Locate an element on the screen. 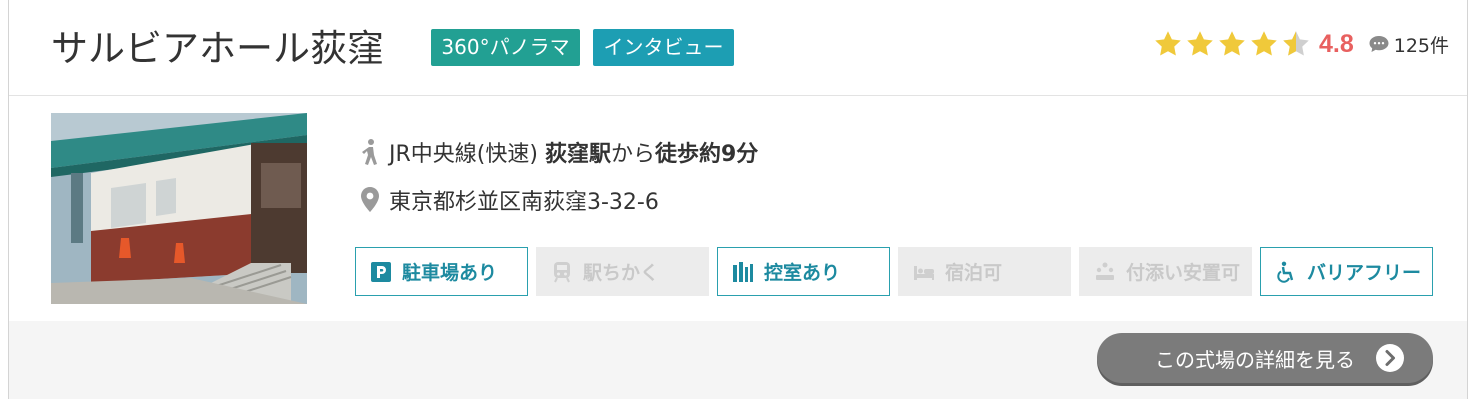 The height and width of the screenshot is (402, 1480). feature-waiting-room: 控室あり is located at coordinates (803, 271).